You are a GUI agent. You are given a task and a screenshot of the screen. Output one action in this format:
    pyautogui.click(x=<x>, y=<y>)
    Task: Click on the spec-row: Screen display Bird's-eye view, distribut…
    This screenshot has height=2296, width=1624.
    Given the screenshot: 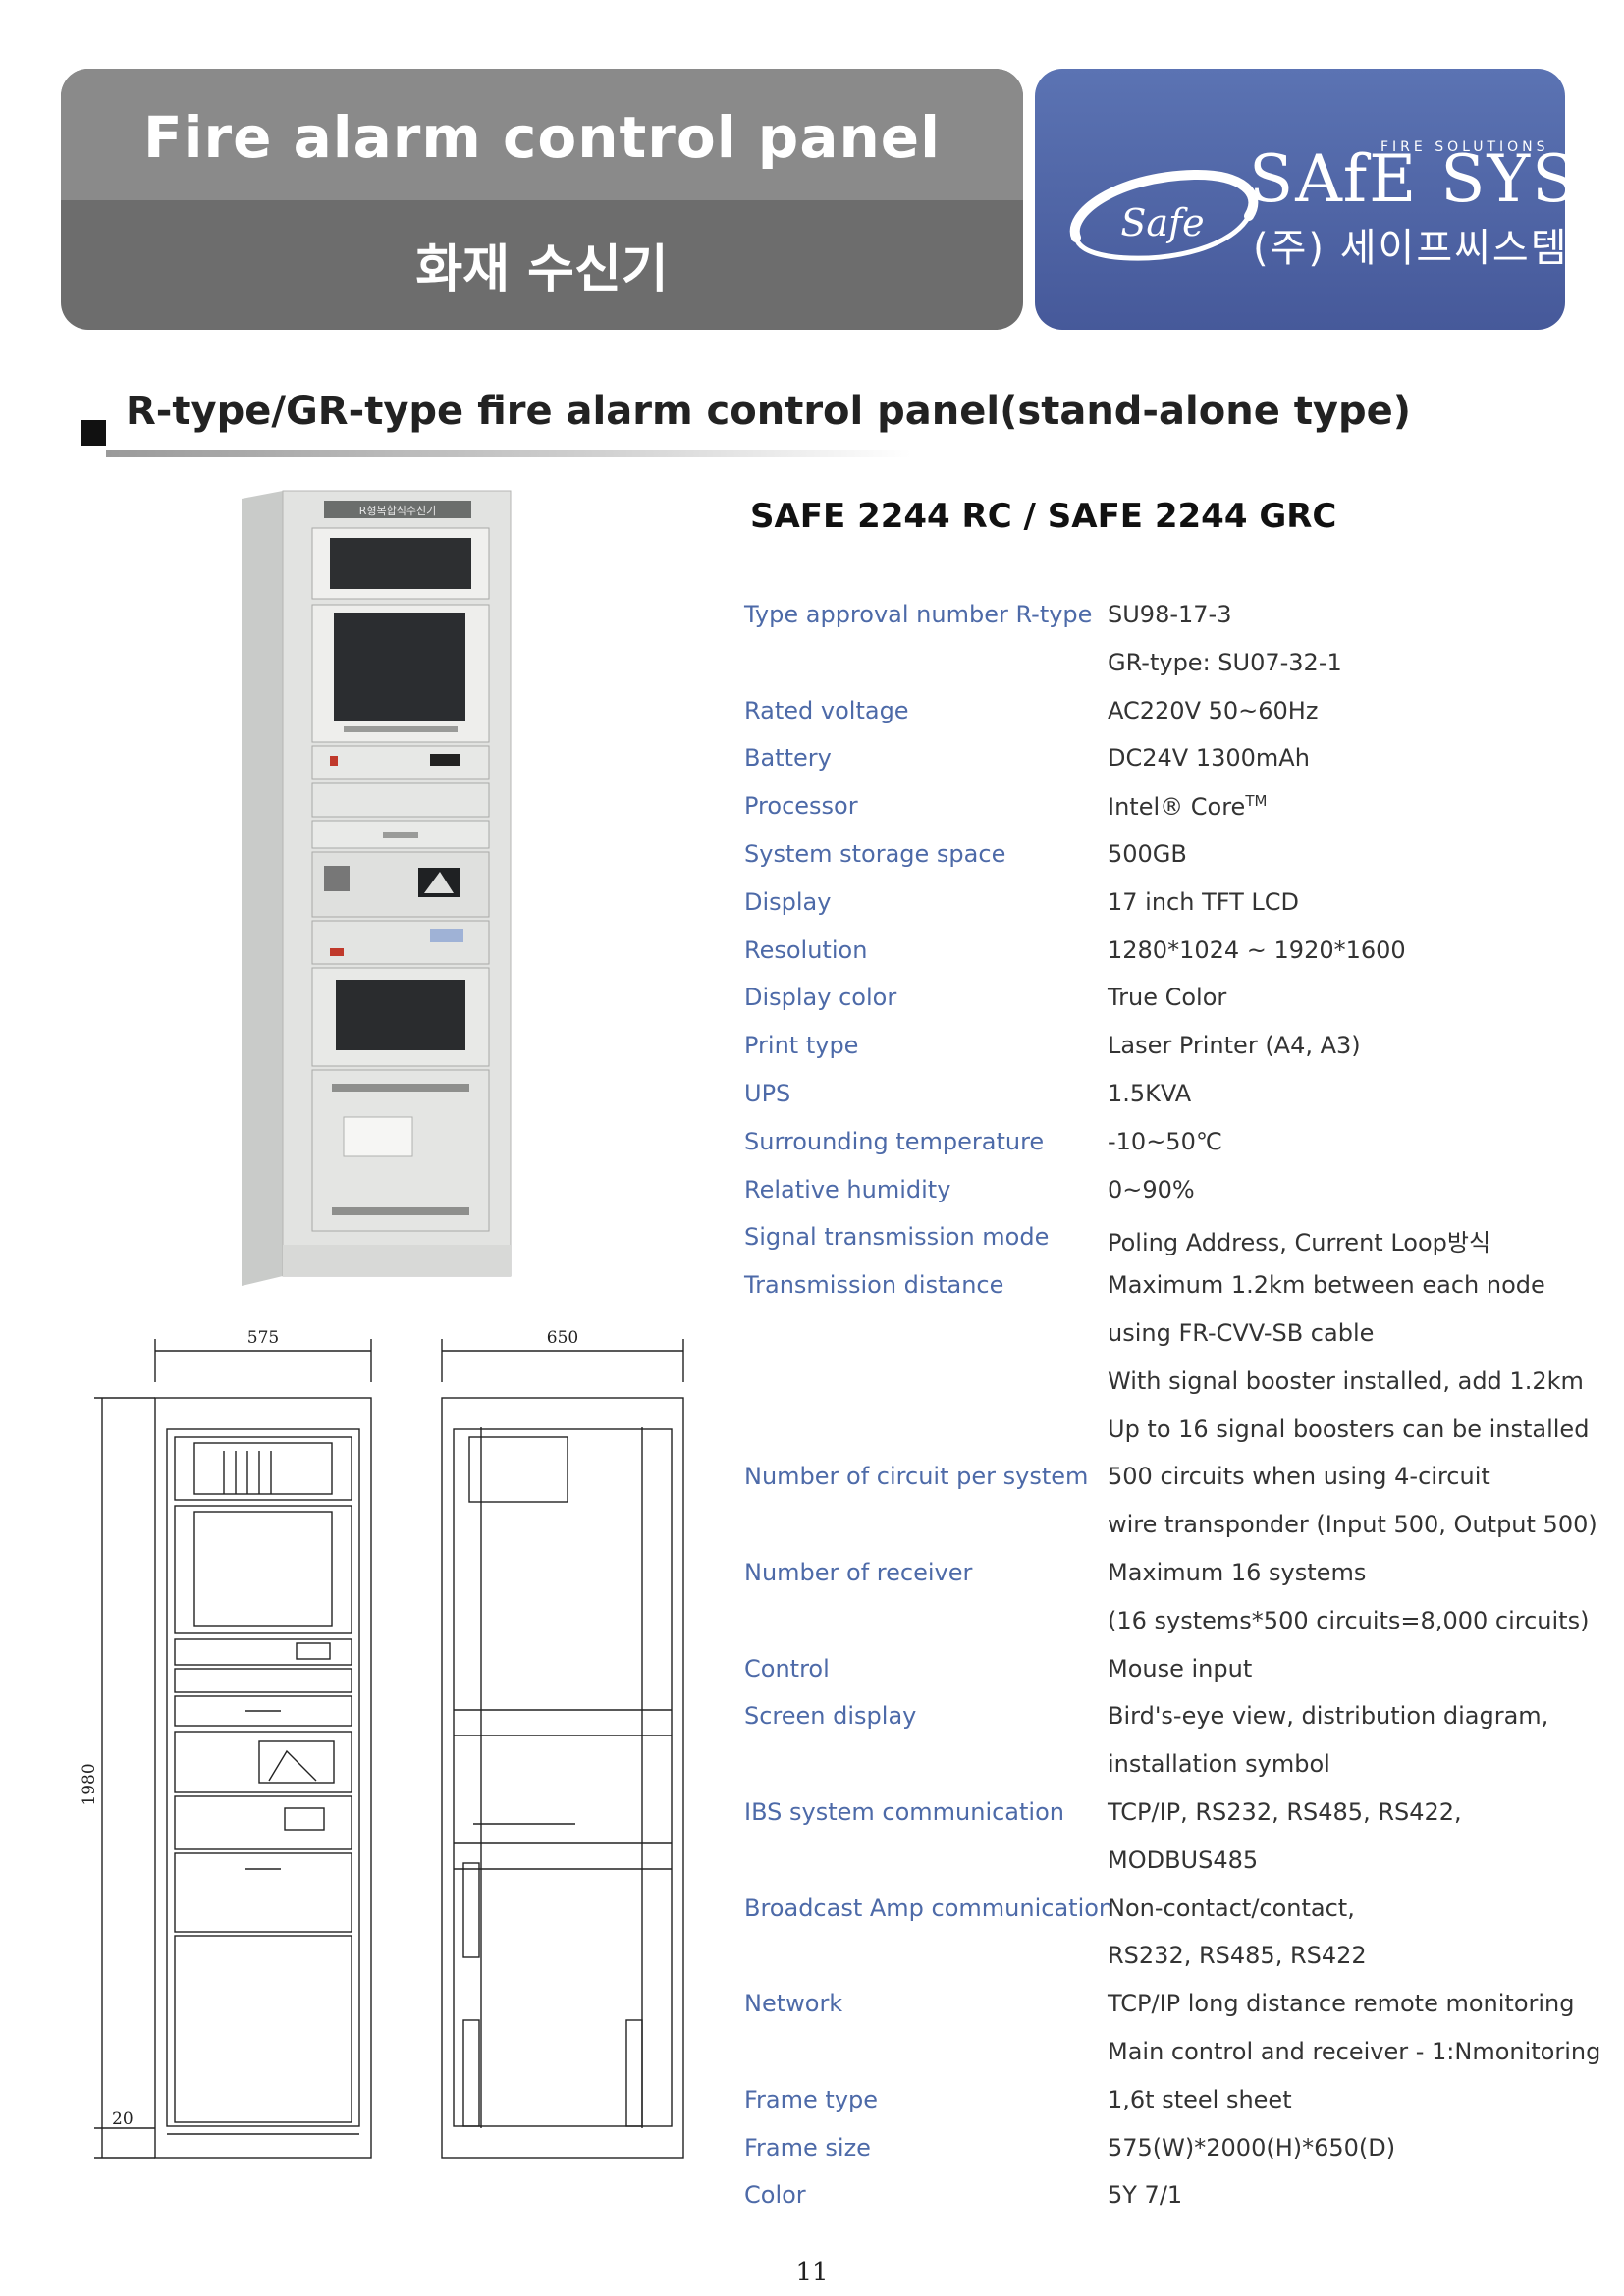 What is the action you would take?
    pyautogui.click(x=812, y=1725)
    